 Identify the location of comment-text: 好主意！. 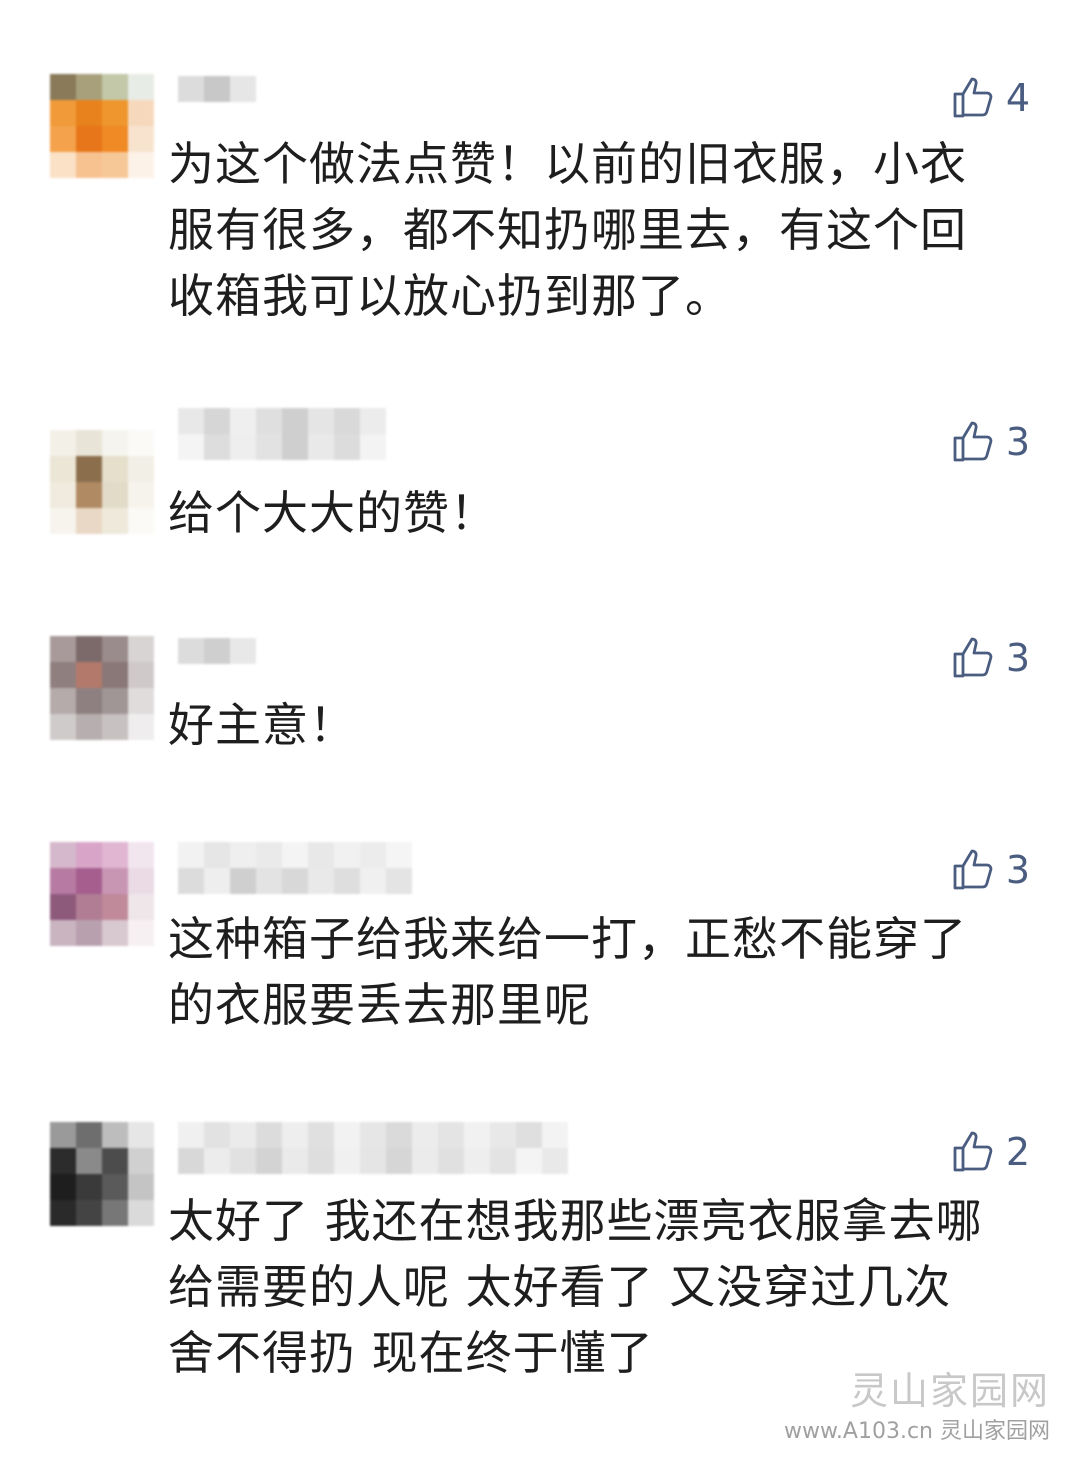
(262, 725).